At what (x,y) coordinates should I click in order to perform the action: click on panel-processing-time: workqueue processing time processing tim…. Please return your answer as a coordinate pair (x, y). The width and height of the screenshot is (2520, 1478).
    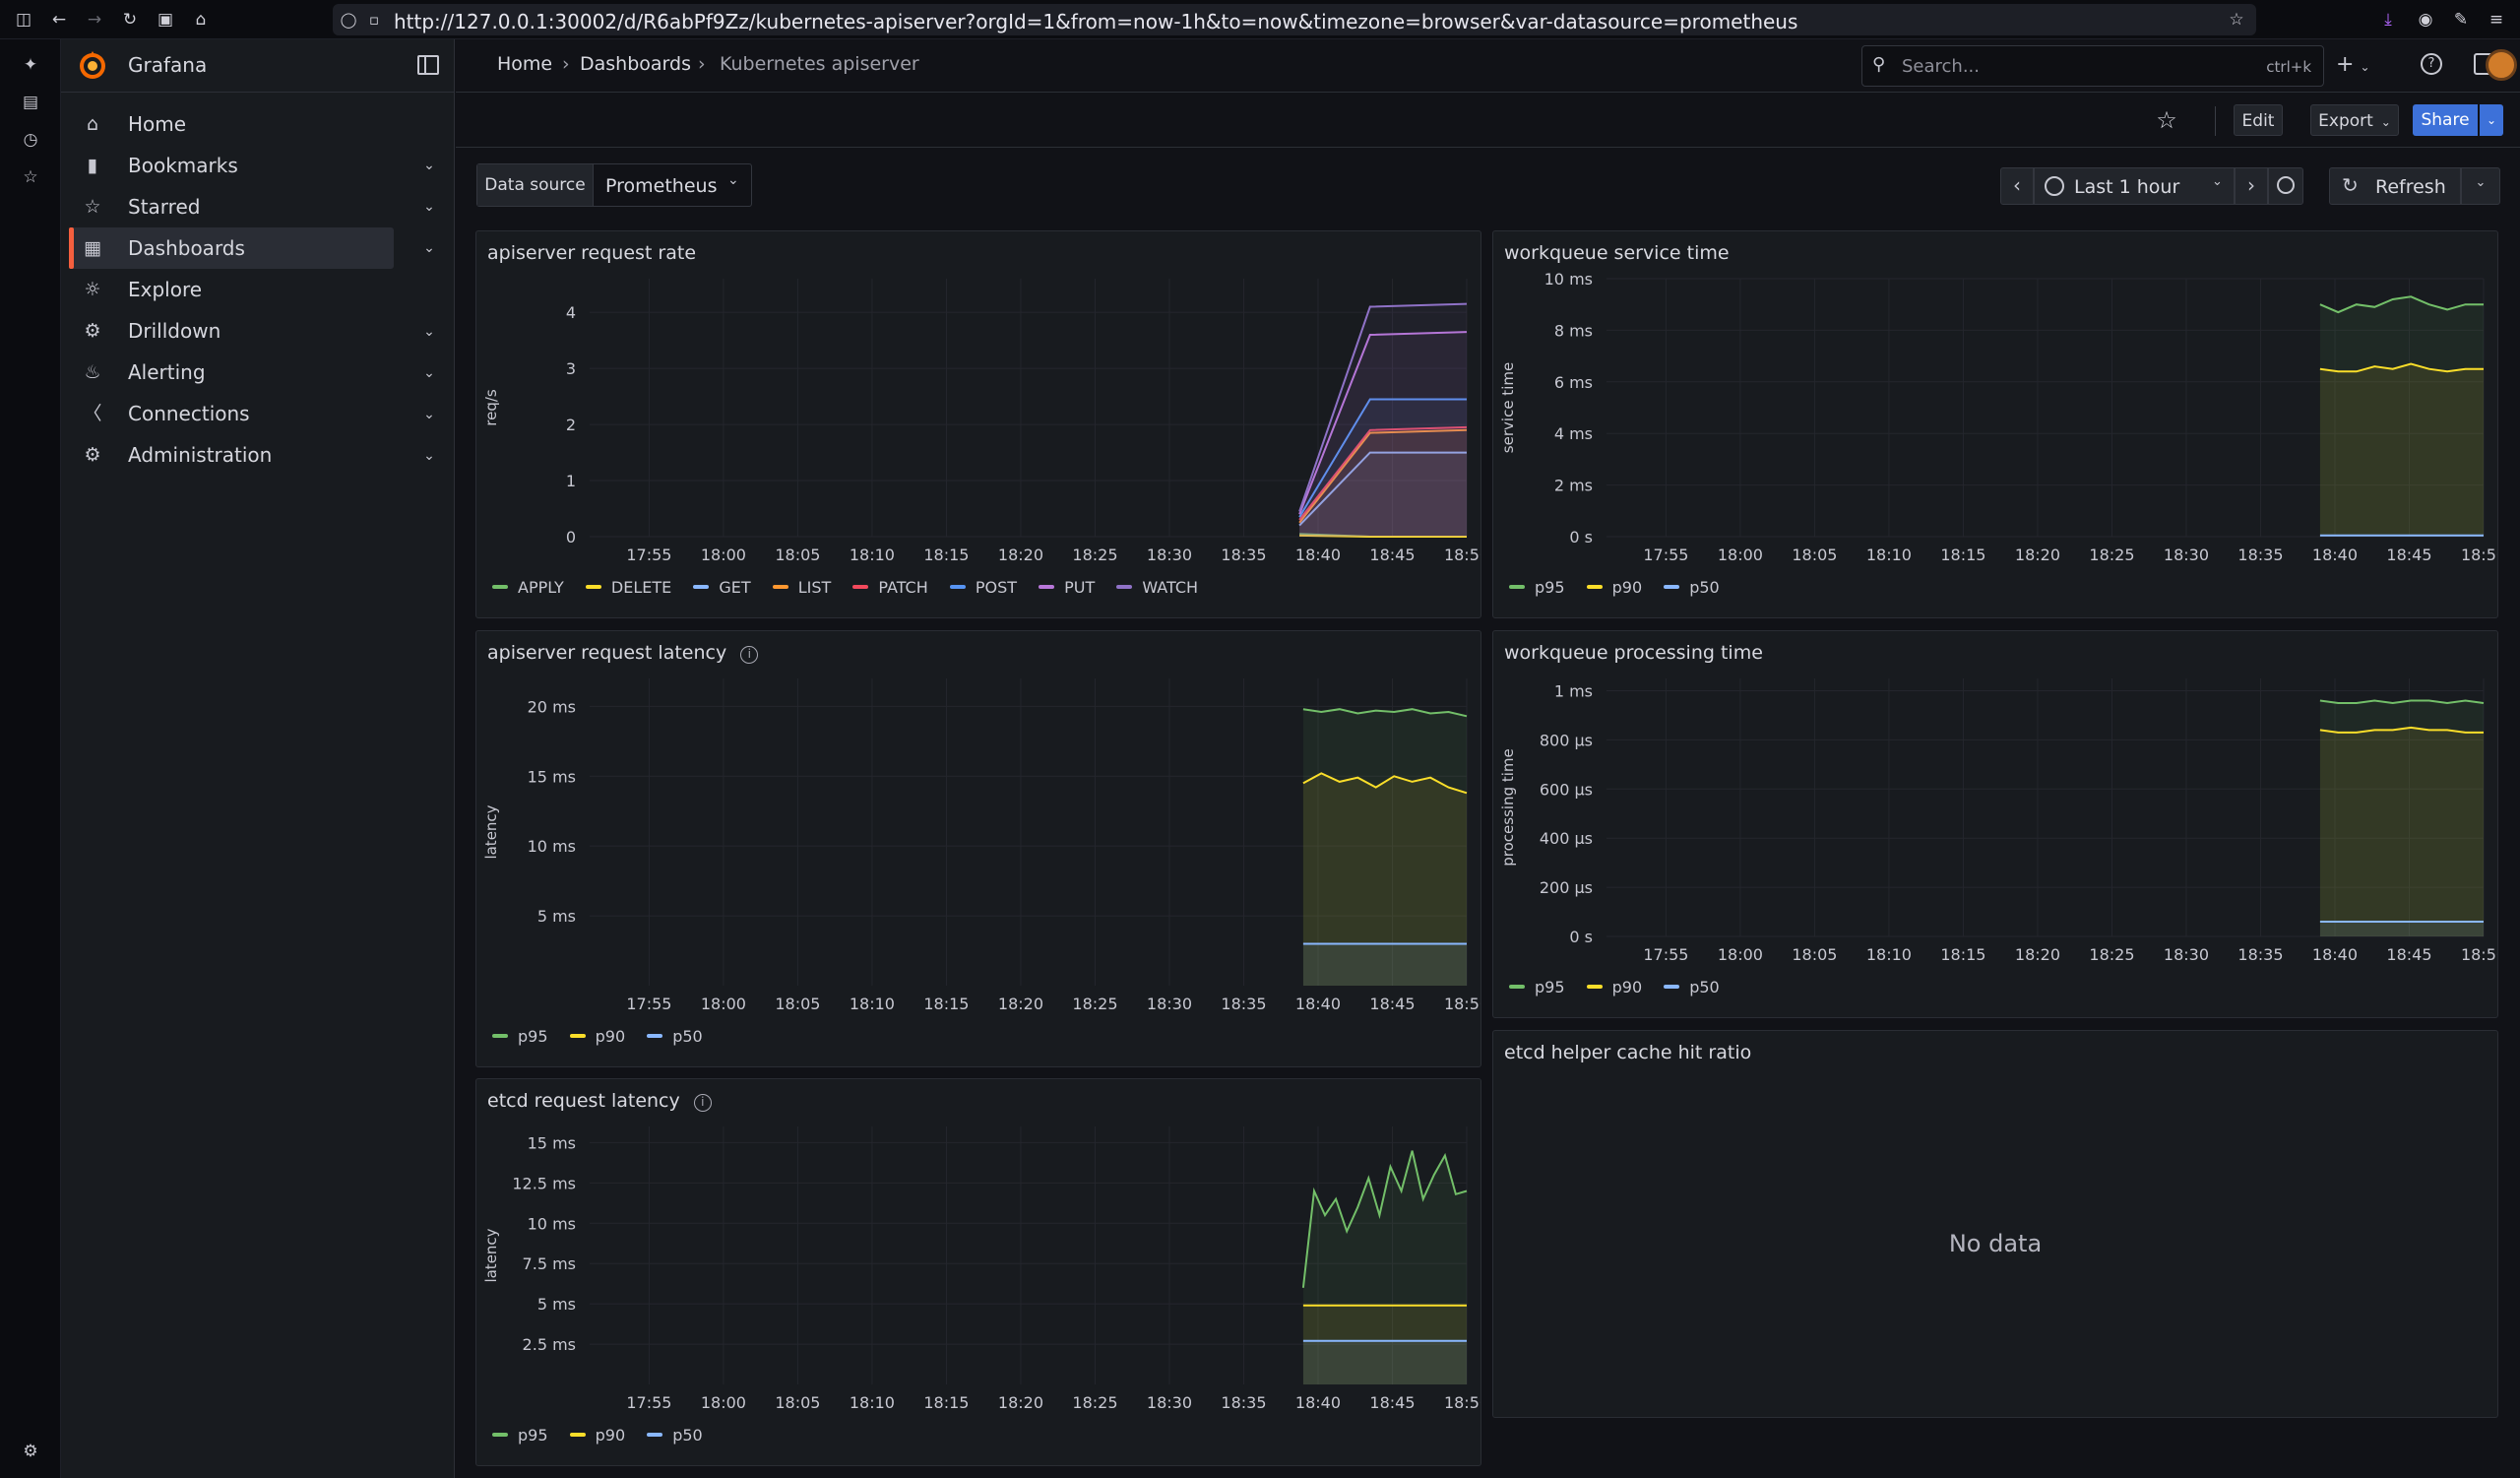
    Looking at the image, I should click on (1995, 824).